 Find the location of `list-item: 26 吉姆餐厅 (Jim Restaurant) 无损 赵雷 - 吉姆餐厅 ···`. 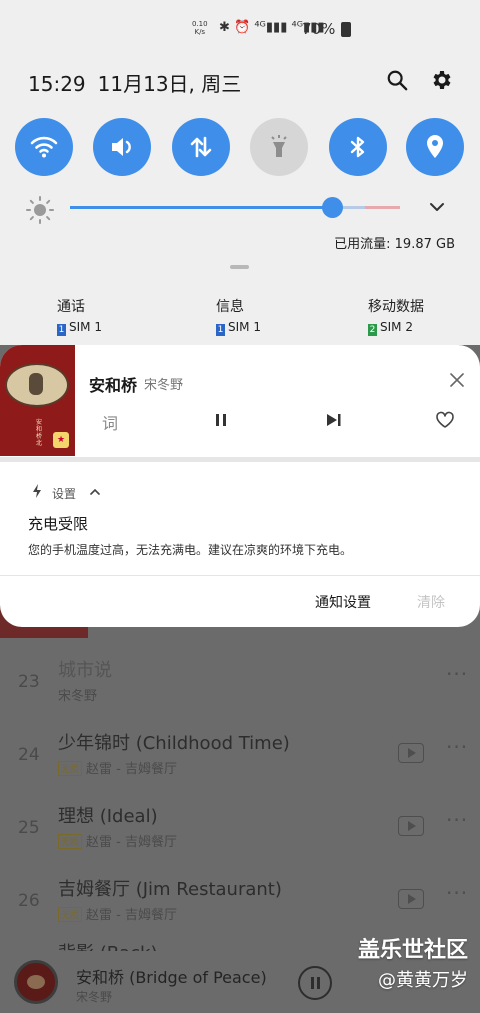

list-item: 26 吉姆餐厅 (Jim Restaurant) 无损 赵雷 - 吉姆餐厅 ··· is located at coordinates (240, 905).